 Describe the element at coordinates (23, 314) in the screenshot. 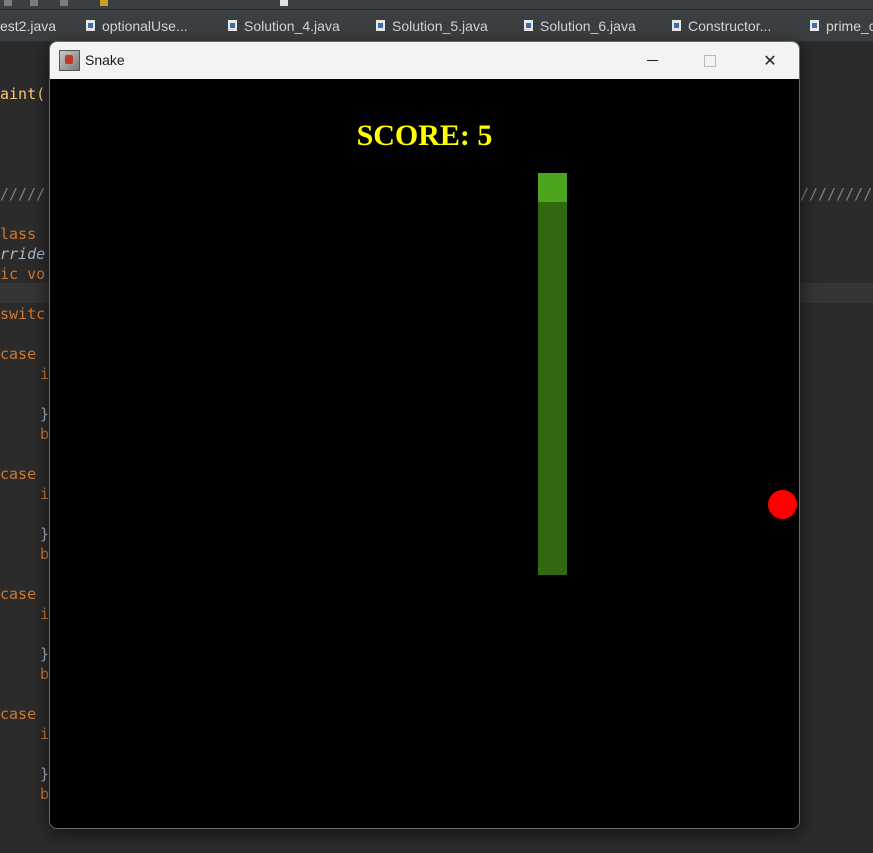

I see `code-fragment: switc` at that location.